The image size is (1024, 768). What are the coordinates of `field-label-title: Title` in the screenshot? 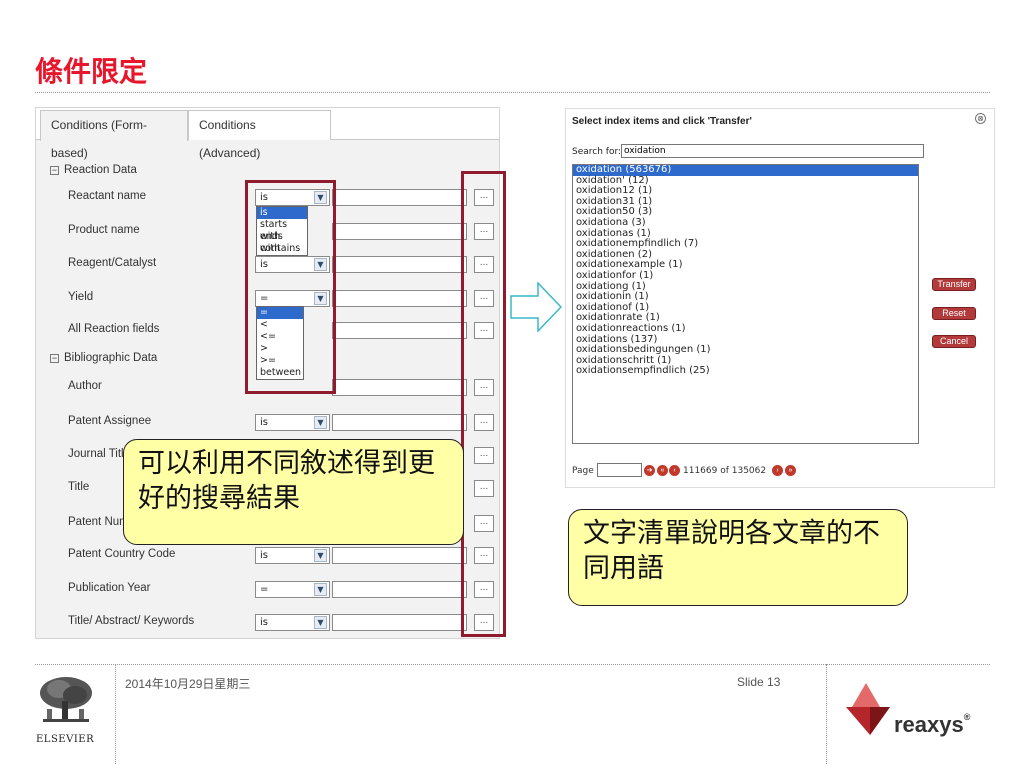 It's located at (79, 487).